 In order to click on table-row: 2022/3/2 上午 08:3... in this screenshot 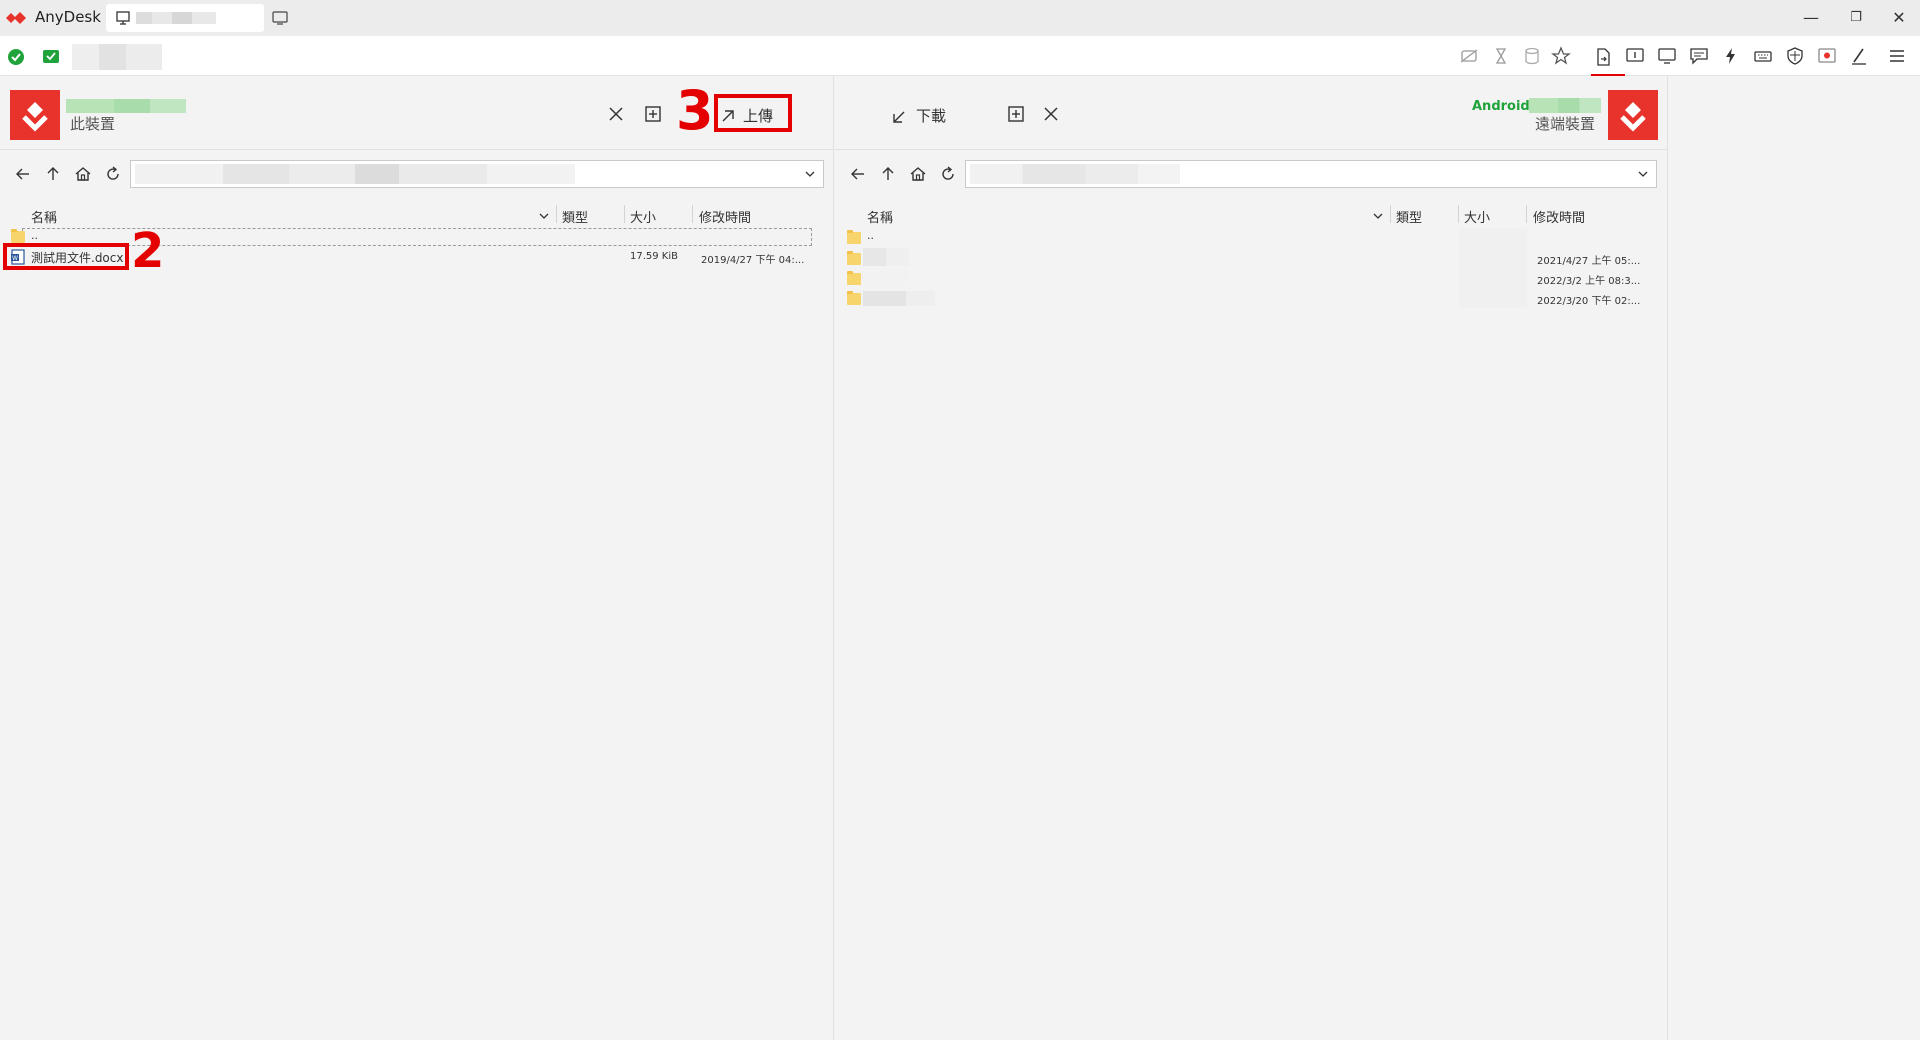, I will do `click(1247, 277)`.